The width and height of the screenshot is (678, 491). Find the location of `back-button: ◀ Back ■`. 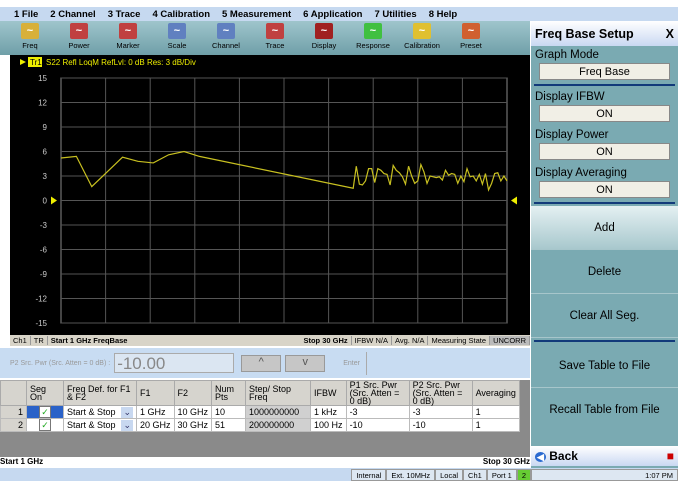

back-button: ◀ Back ■ is located at coordinates (604, 456).